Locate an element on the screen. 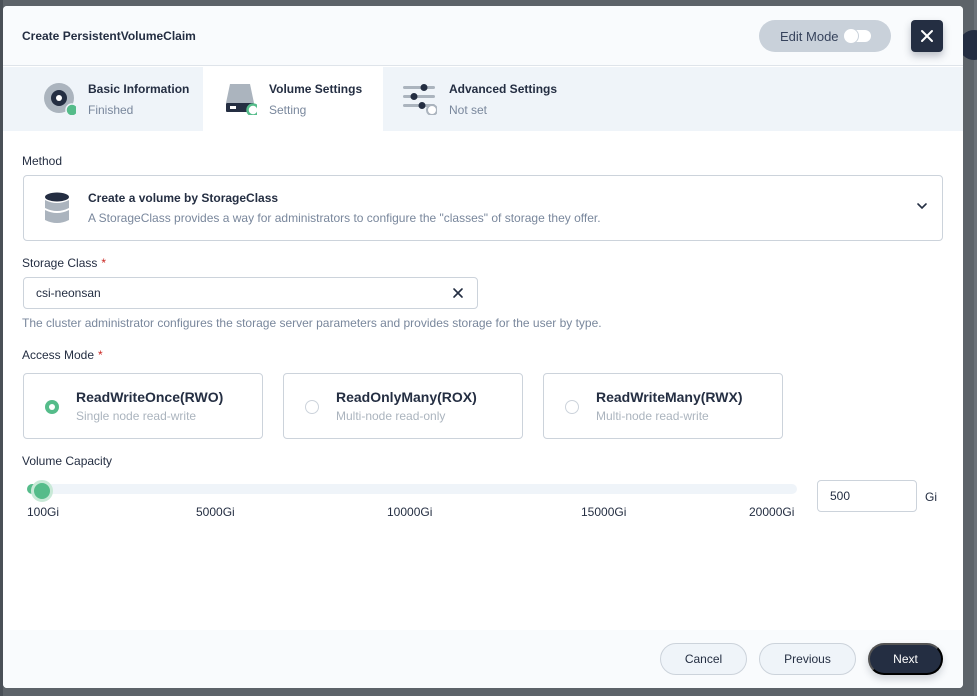  slider-tick-label: 100Gi is located at coordinates (43, 512).